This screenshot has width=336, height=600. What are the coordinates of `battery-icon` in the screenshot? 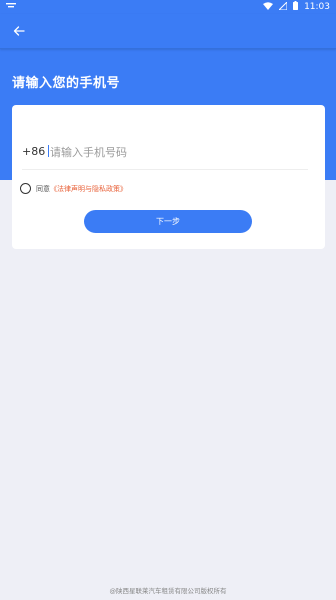 It's located at (296, 7).